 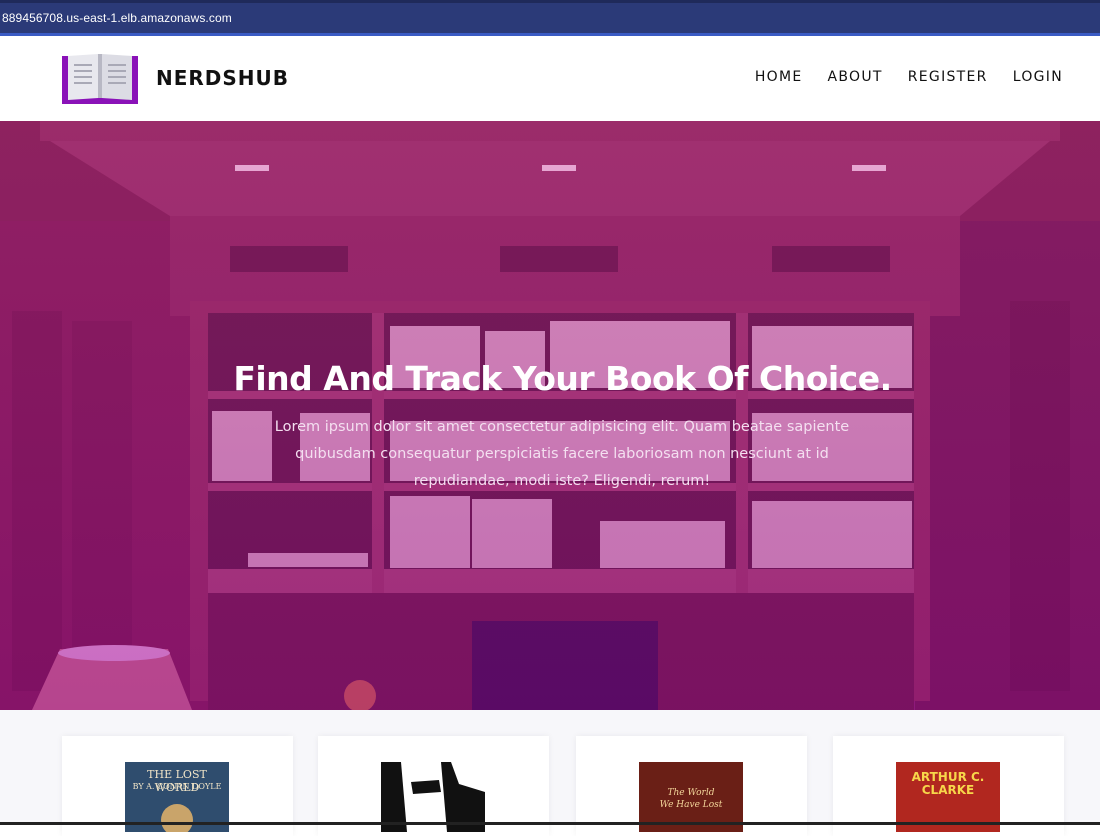 I want to click on book-card: ARTHUR C. CLARKE, so click(x=948, y=786).